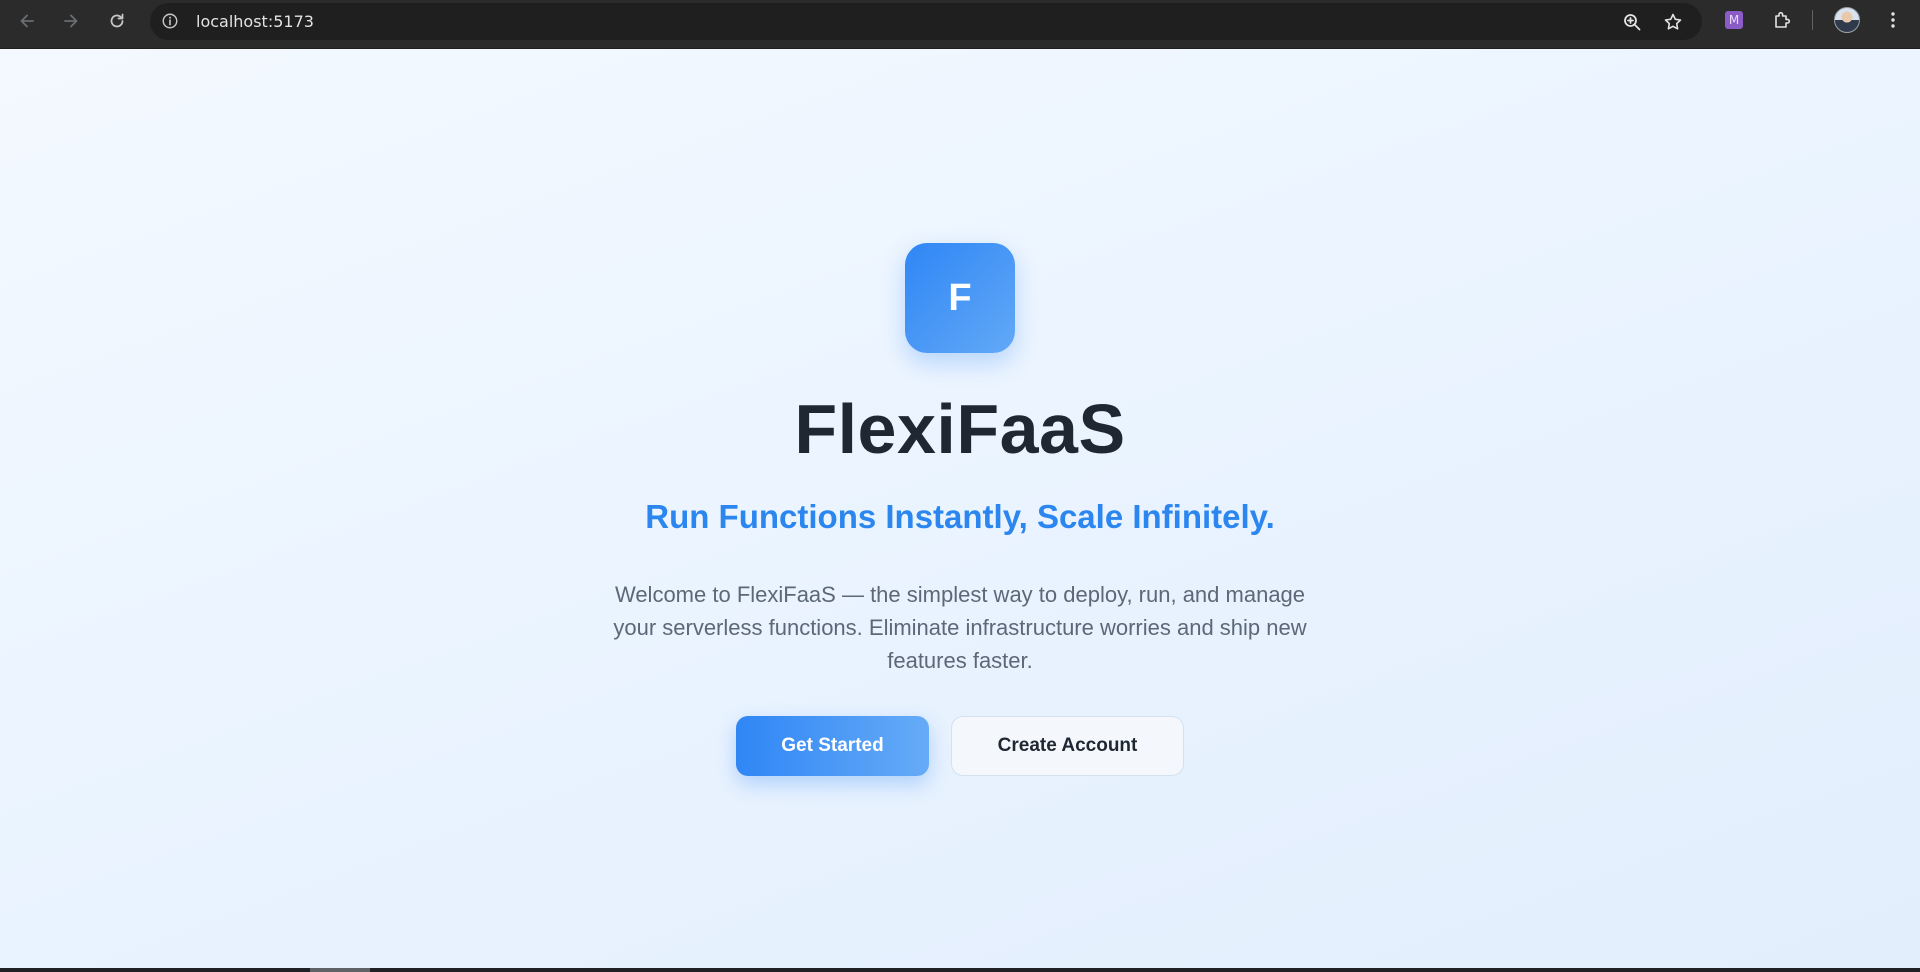 This screenshot has width=1920, height=972. I want to click on extension-m-badge: M, so click(1734, 20).